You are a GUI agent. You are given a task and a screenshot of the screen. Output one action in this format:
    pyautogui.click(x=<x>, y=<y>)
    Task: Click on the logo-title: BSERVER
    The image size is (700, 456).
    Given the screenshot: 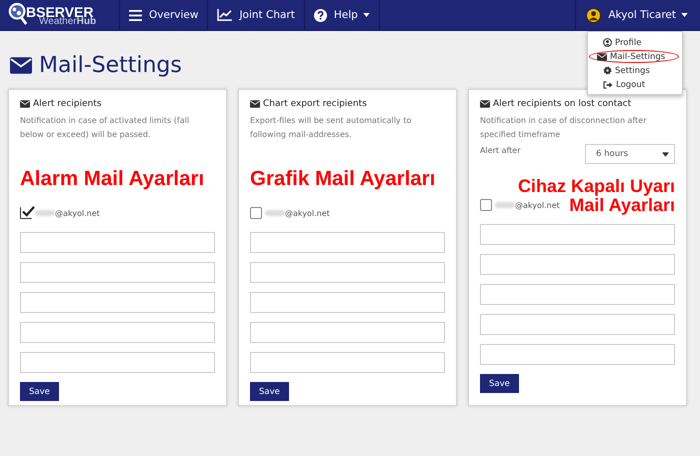 What is the action you would take?
    pyautogui.click(x=60, y=12)
    